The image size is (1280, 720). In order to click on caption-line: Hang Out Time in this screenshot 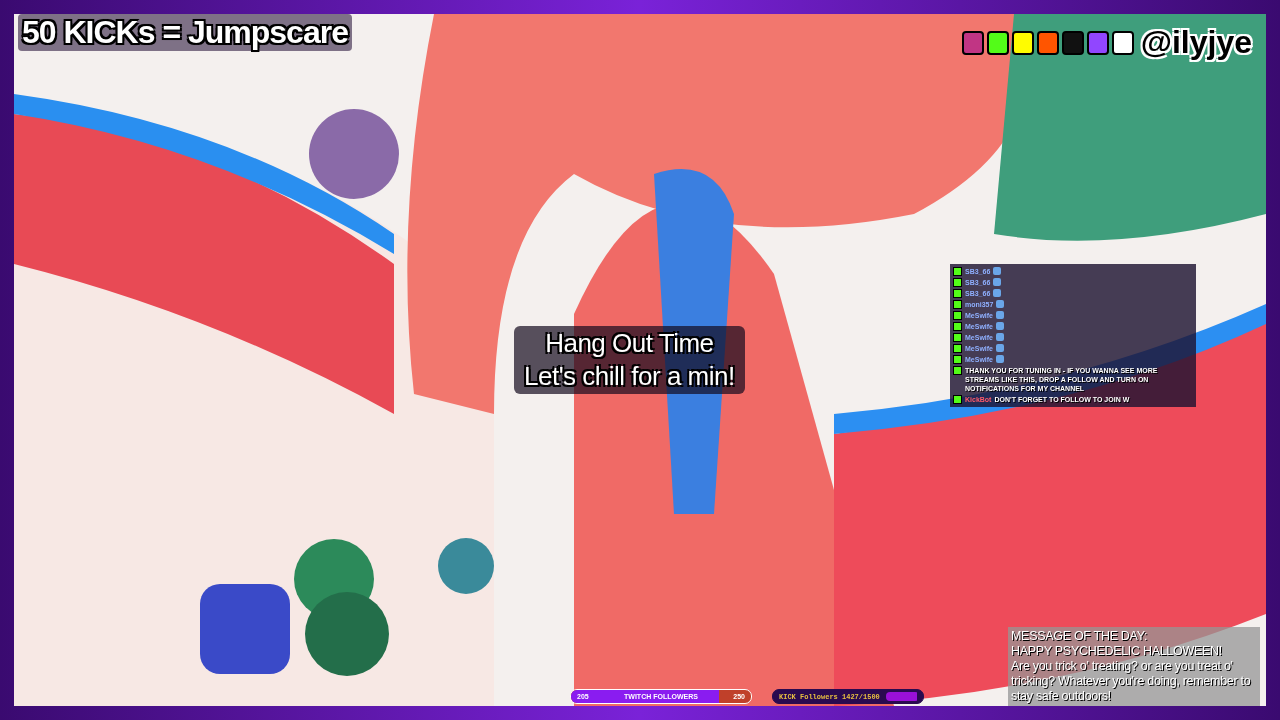, I will do `click(629, 343)`.